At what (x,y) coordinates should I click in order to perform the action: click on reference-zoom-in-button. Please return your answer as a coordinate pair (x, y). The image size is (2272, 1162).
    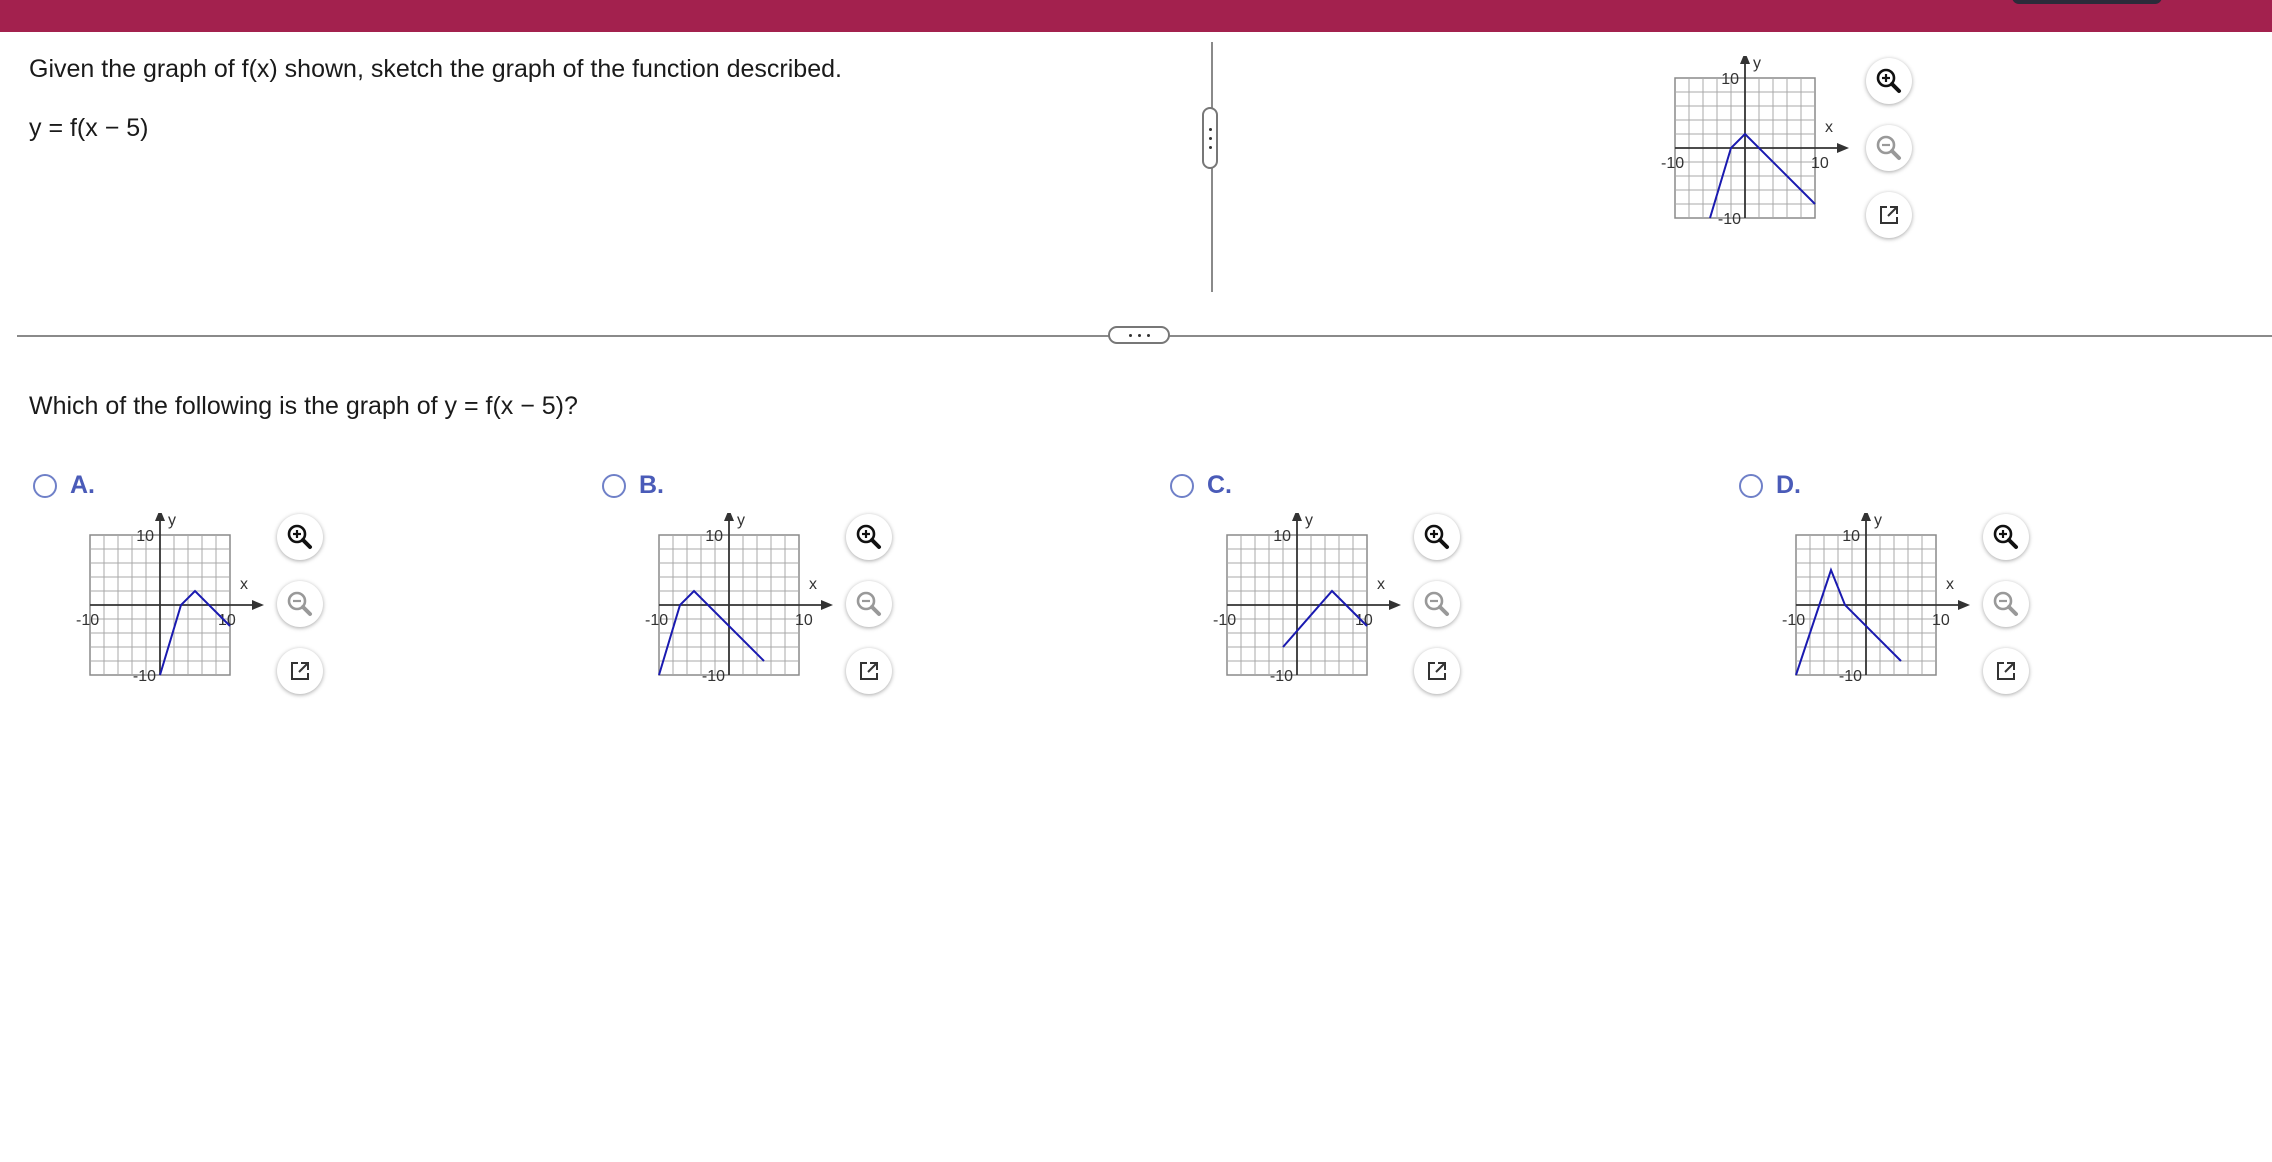
    Looking at the image, I should click on (1889, 81).